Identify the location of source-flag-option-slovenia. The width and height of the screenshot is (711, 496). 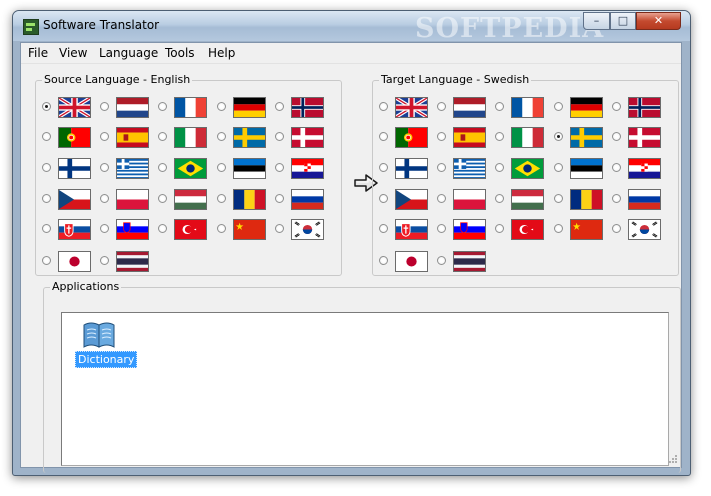
(126, 231).